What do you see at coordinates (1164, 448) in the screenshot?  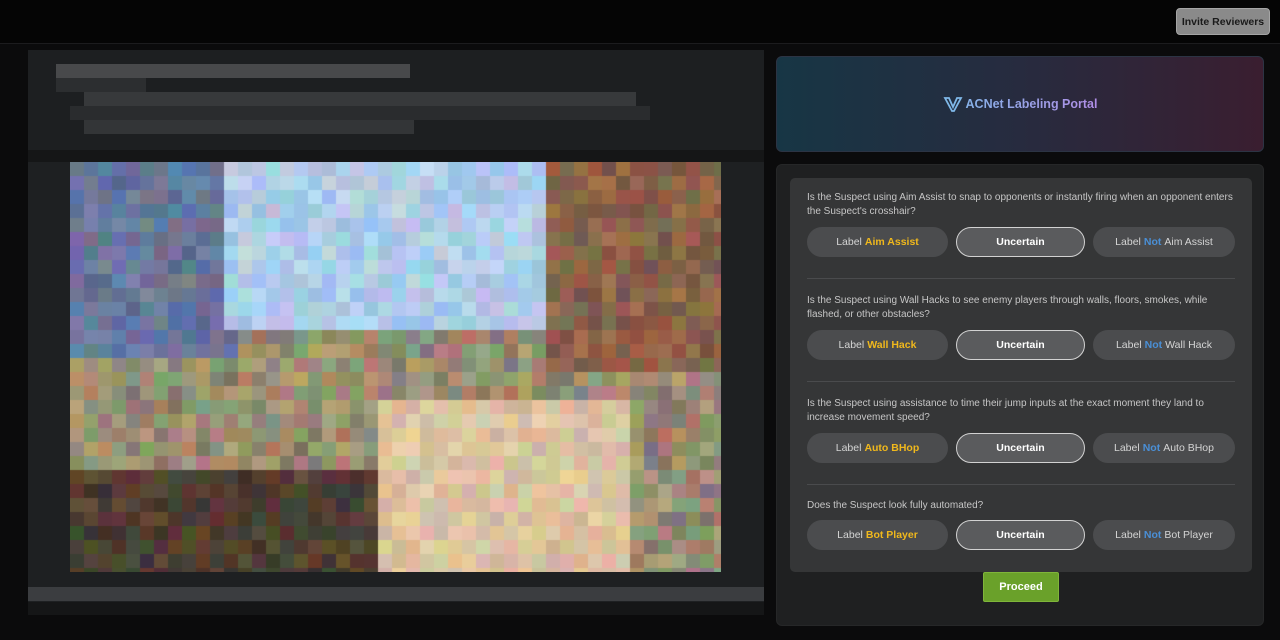 I see `label-not-auto-bhop-button: Label Not Auto BHop` at bounding box center [1164, 448].